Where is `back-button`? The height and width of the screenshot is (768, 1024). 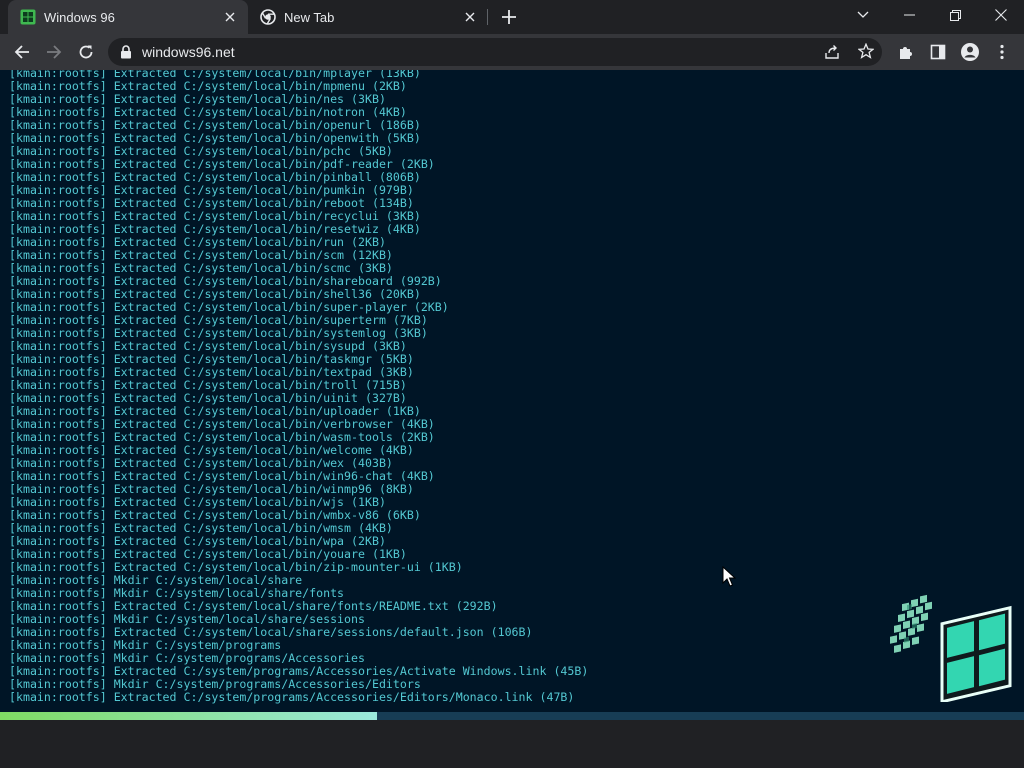
back-button is located at coordinates (22, 52).